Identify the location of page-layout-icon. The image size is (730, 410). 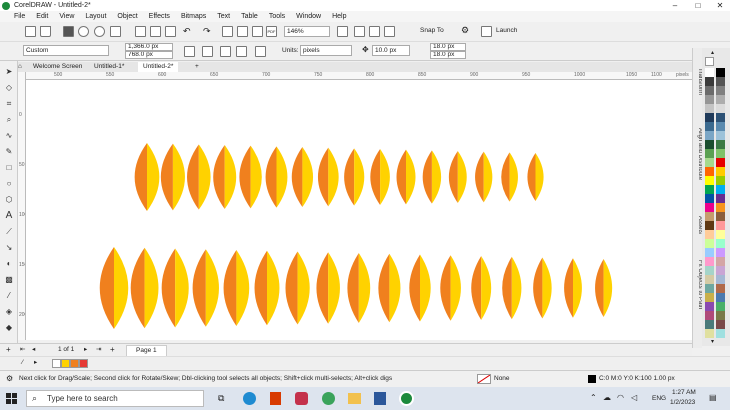
(260, 51).